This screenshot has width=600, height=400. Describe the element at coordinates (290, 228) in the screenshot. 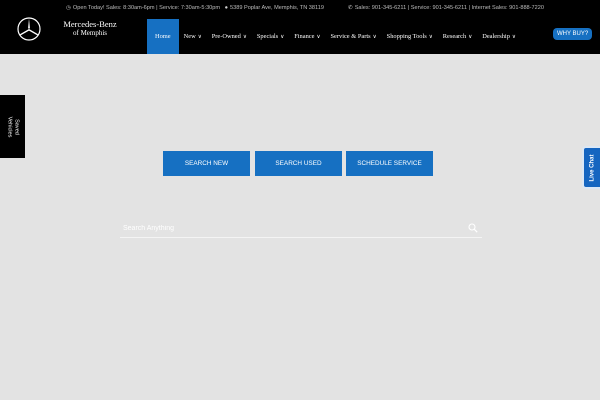

I see `search-input` at that location.